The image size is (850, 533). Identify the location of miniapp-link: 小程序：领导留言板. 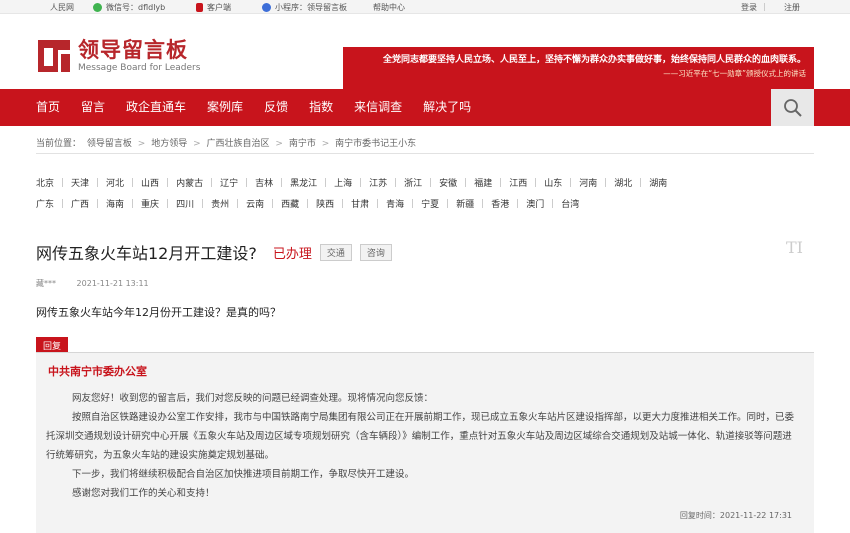
(304, 7).